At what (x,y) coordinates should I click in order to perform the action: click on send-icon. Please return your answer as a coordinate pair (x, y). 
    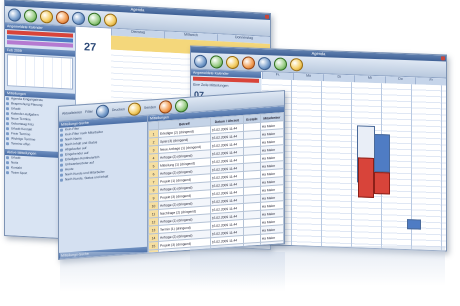
    Looking at the image, I should click on (165, 106).